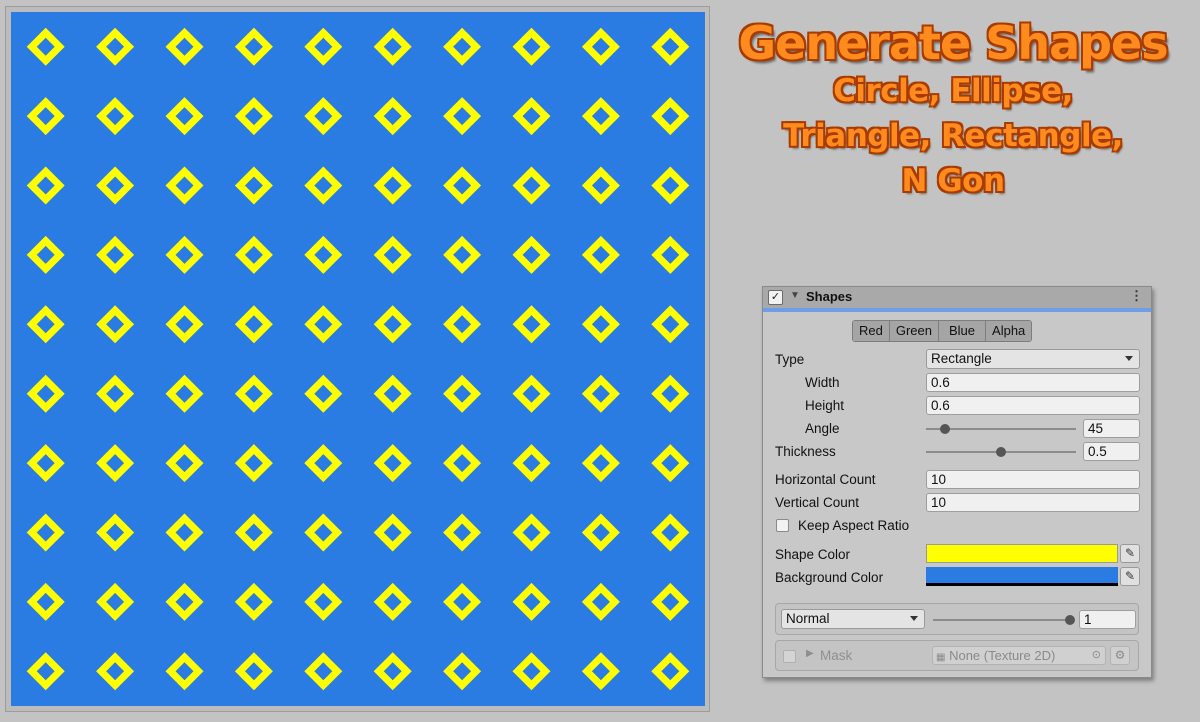 This screenshot has height=722, width=1200. I want to click on height-input: 0.6, so click(1033, 405).